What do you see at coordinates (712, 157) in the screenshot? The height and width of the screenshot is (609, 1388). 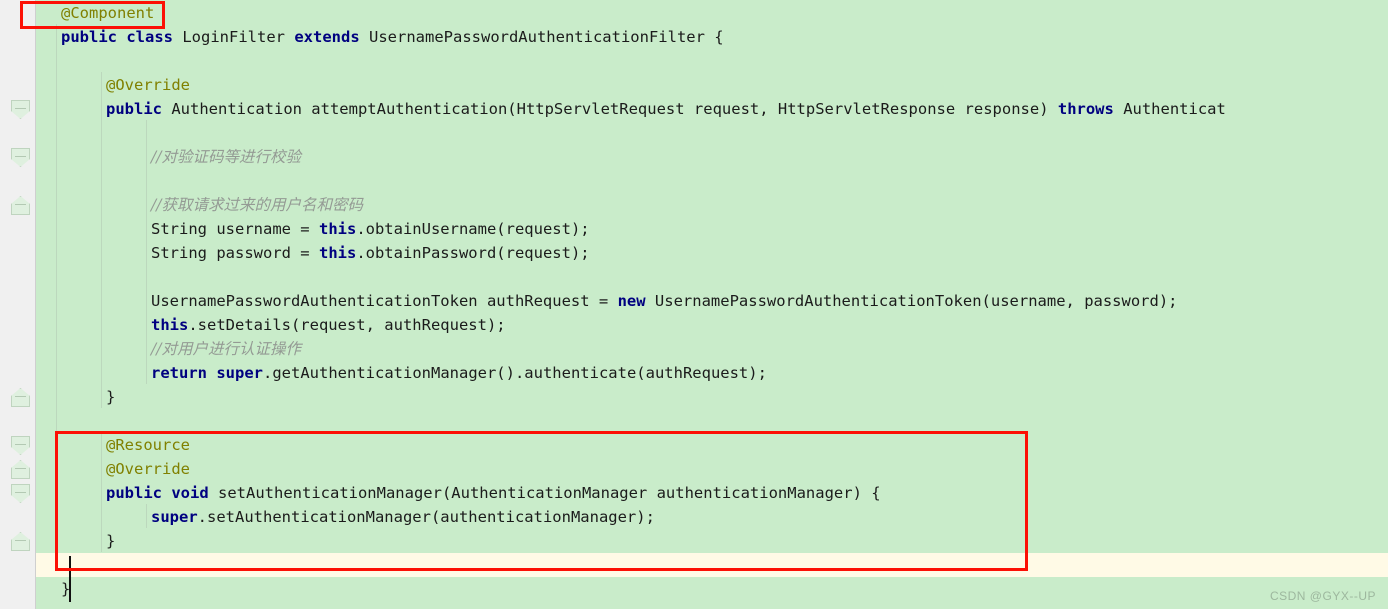 I see `code-line: //对验证码等进行校验` at bounding box center [712, 157].